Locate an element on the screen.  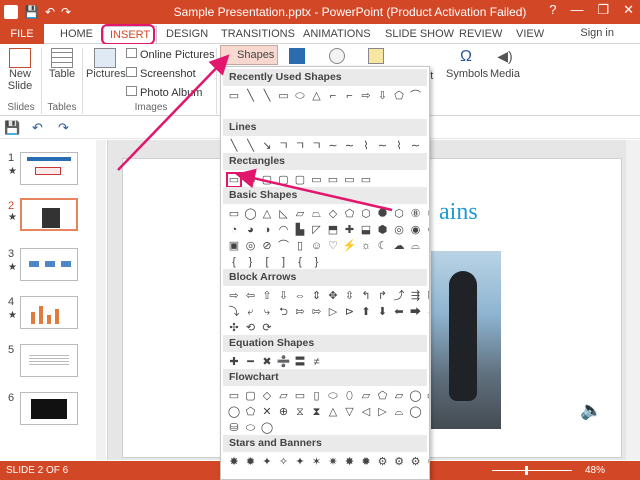
shape-option: ◑ is located at coordinates (267, 230).